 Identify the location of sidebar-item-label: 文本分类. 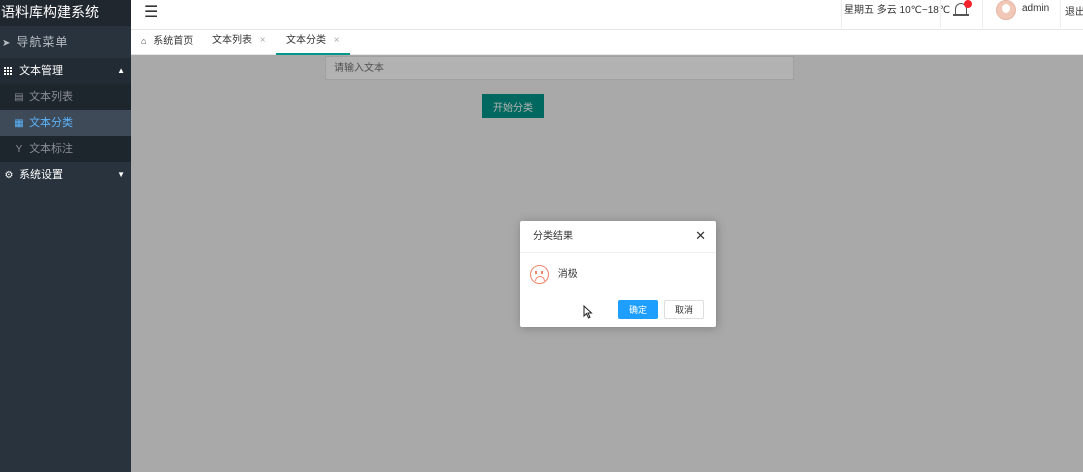
(51, 123).